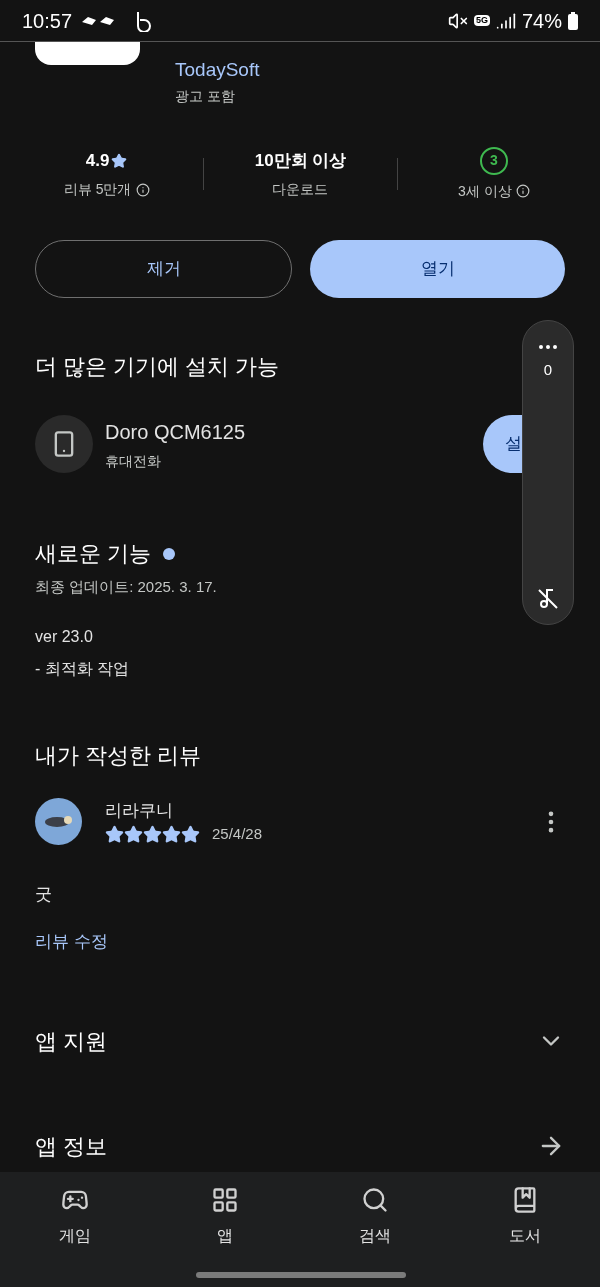  I want to click on app-icon, so click(87, 53).